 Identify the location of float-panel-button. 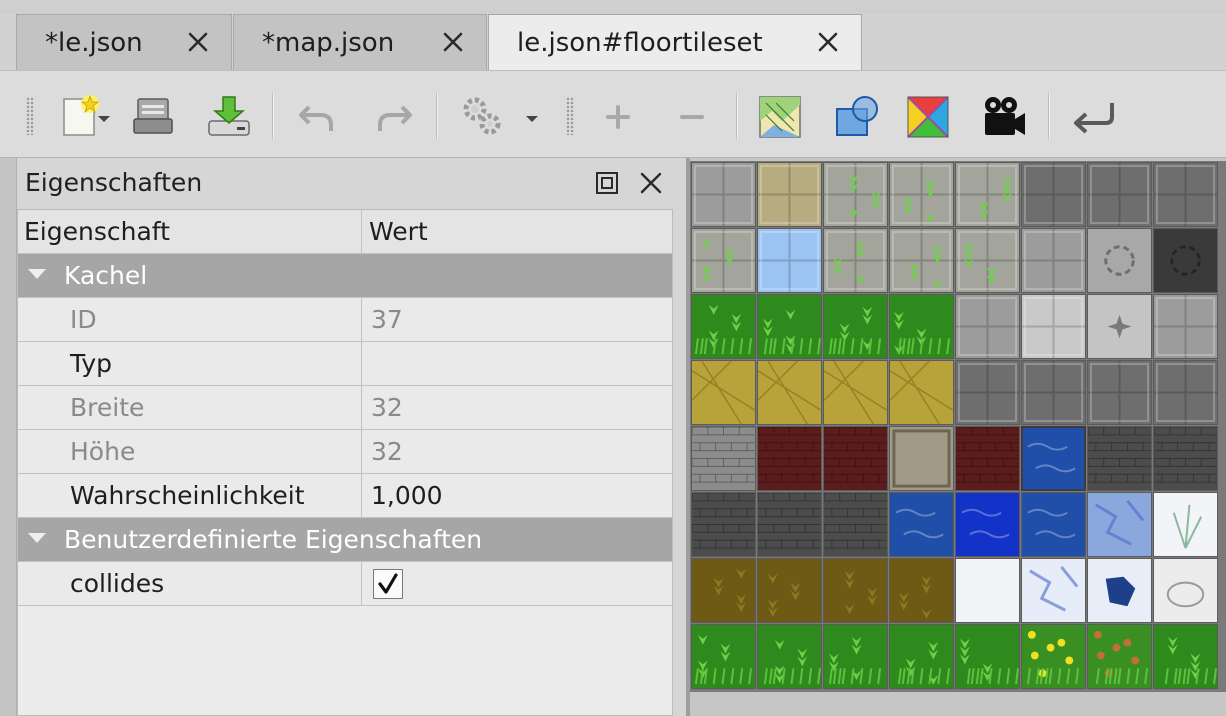
(607, 183).